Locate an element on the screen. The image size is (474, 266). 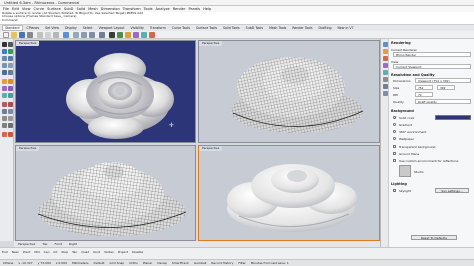
split-icon is located at coordinates (10, 104).